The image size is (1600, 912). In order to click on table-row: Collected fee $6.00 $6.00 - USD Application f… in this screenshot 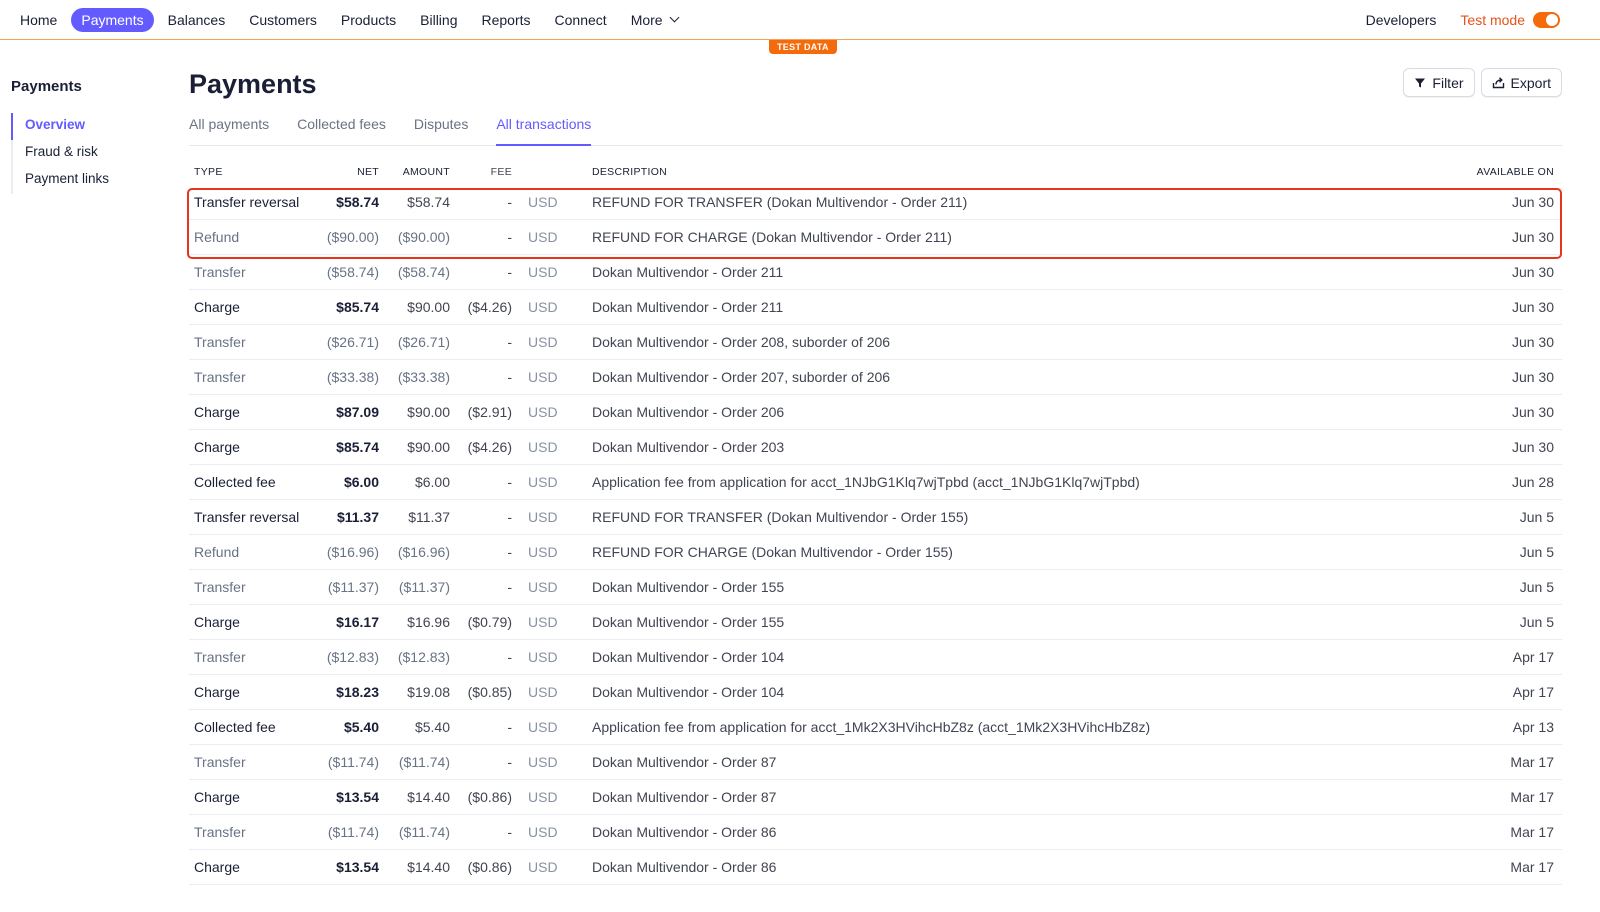, I will do `click(875, 482)`.